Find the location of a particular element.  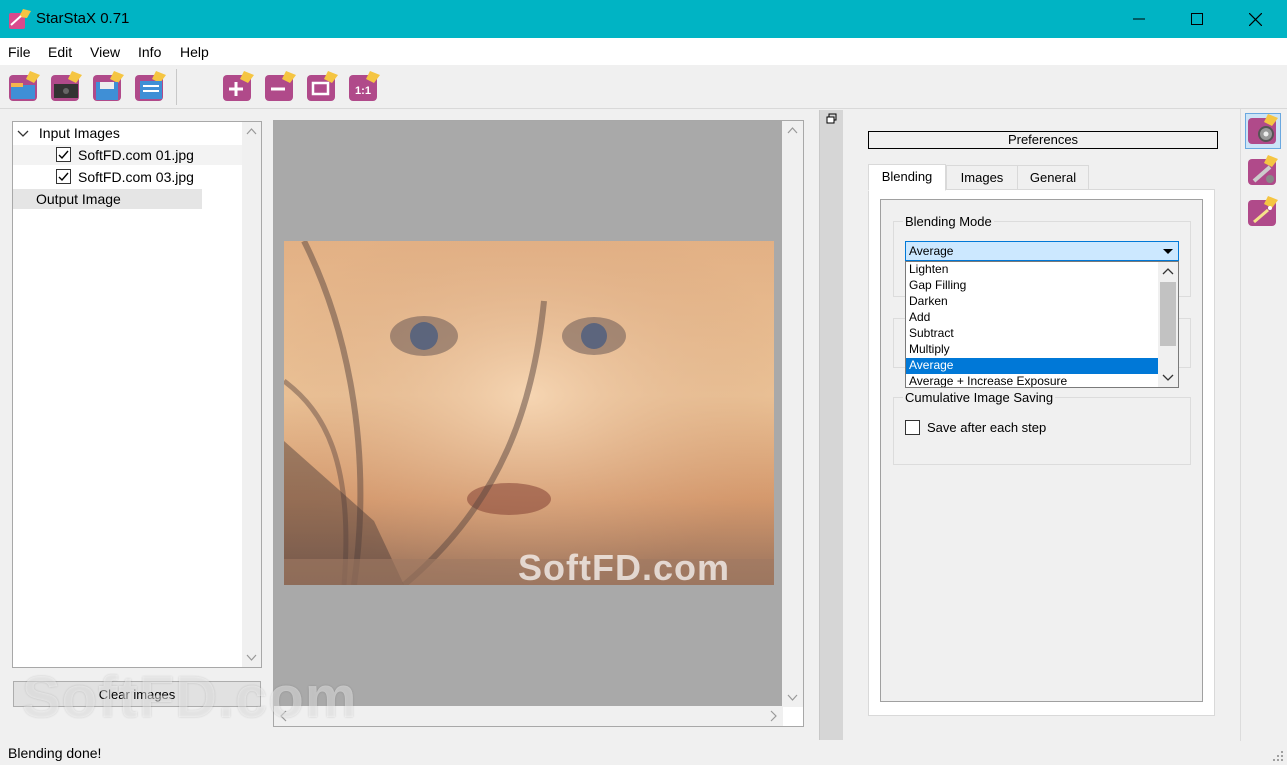

menu-edit: Edit is located at coordinates (60, 52).